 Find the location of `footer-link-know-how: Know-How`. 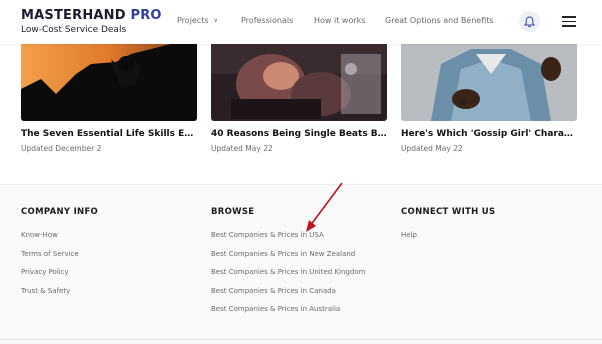

footer-link-know-how: Know-How is located at coordinates (59, 240).